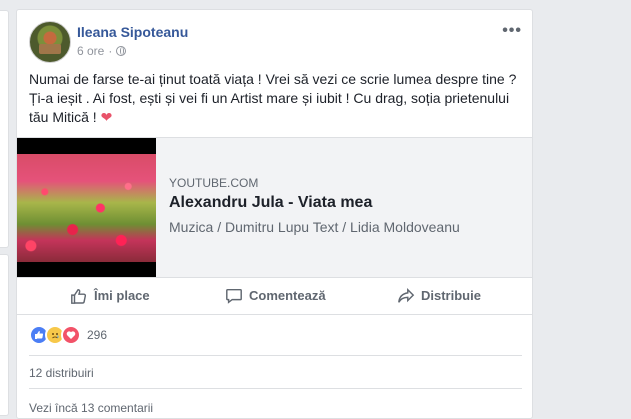 The width and height of the screenshot is (631, 419). I want to click on share-label: Distribuie, so click(451, 295).